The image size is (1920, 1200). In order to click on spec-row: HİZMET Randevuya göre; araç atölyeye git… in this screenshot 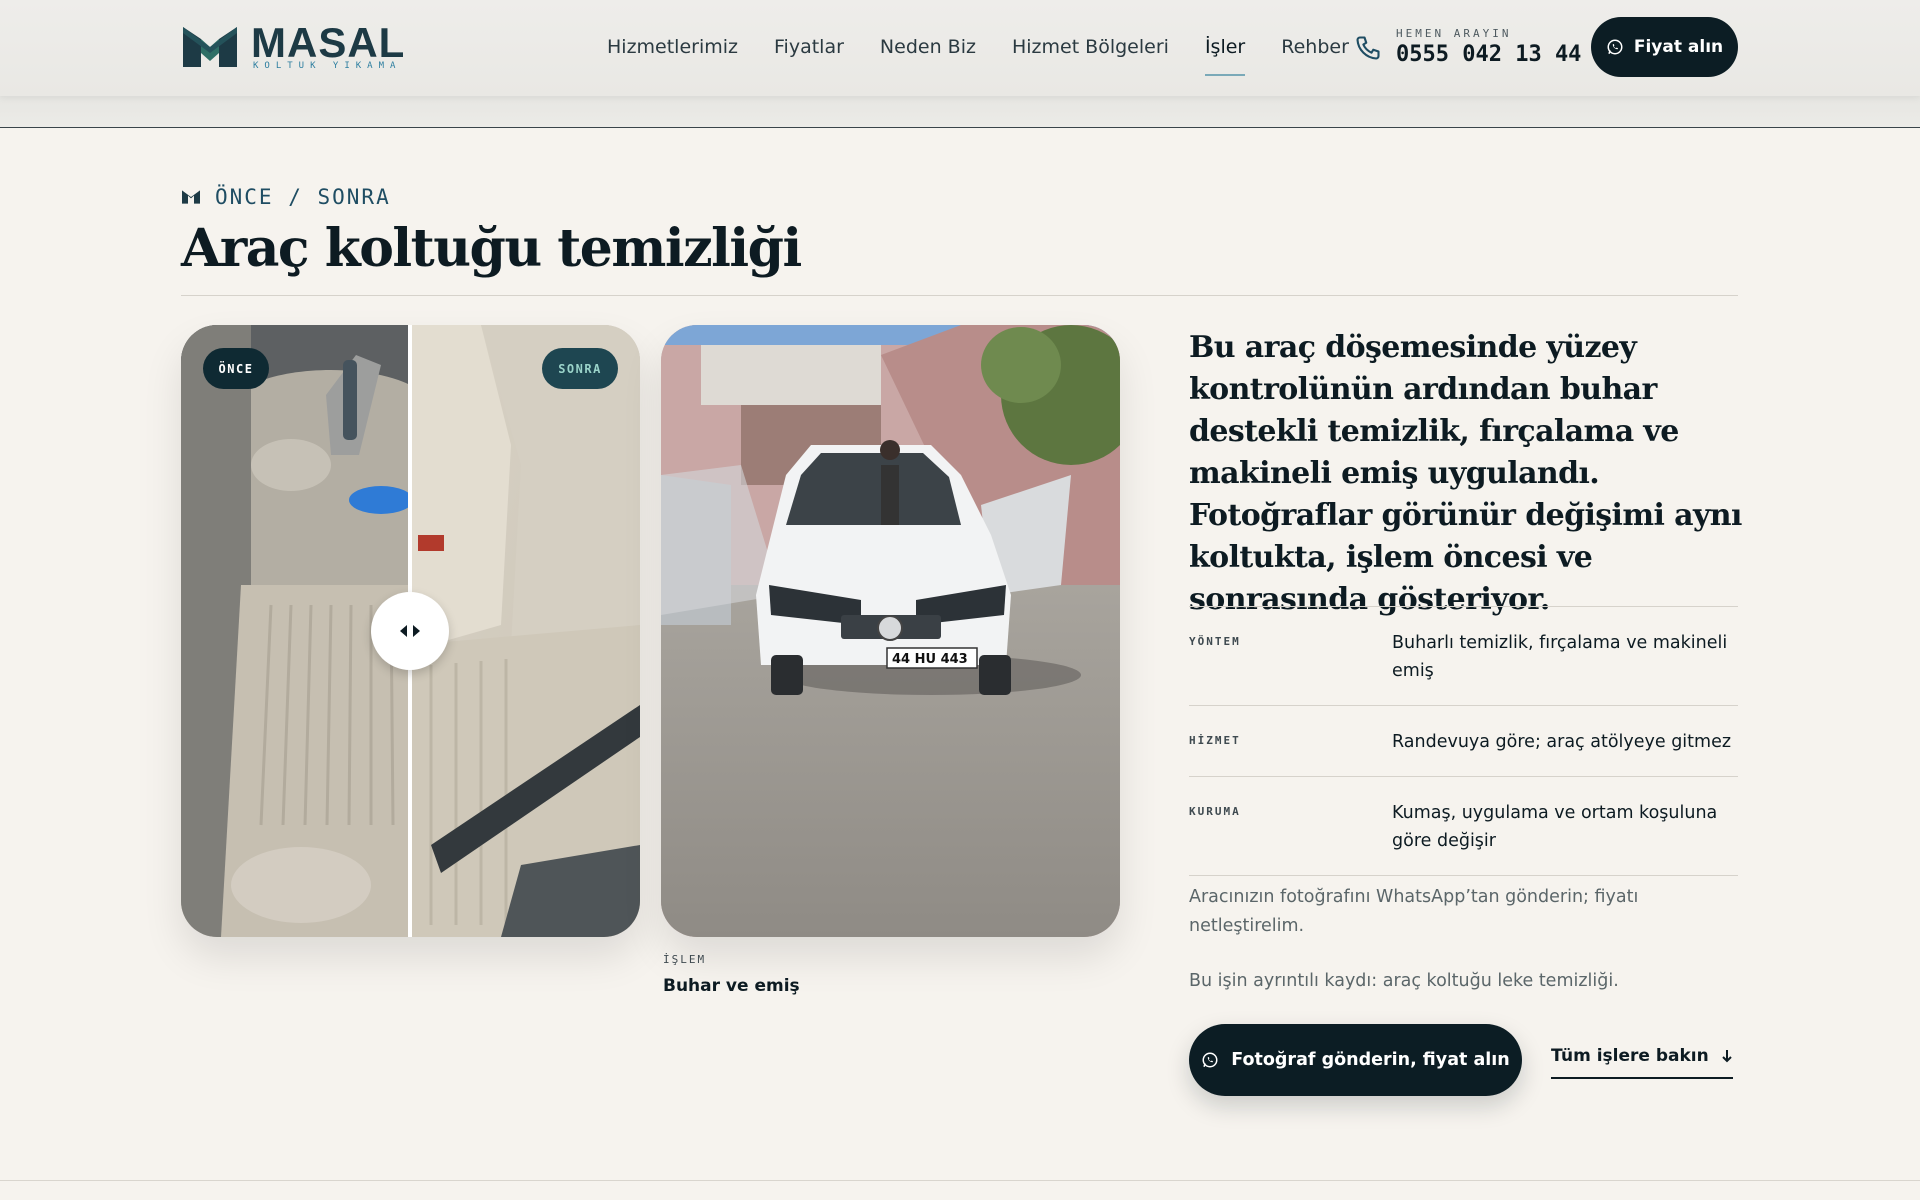, I will do `click(1463, 740)`.